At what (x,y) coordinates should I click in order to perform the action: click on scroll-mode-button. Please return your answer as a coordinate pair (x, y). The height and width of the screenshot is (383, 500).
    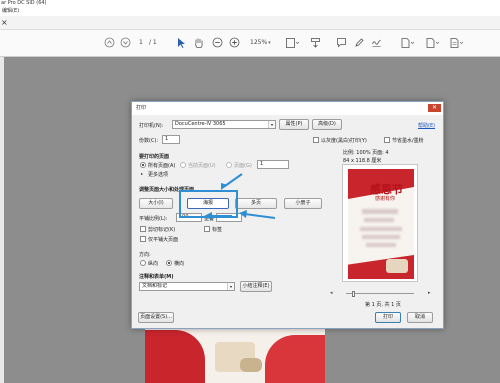
    Looking at the image, I should click on (316, 42).